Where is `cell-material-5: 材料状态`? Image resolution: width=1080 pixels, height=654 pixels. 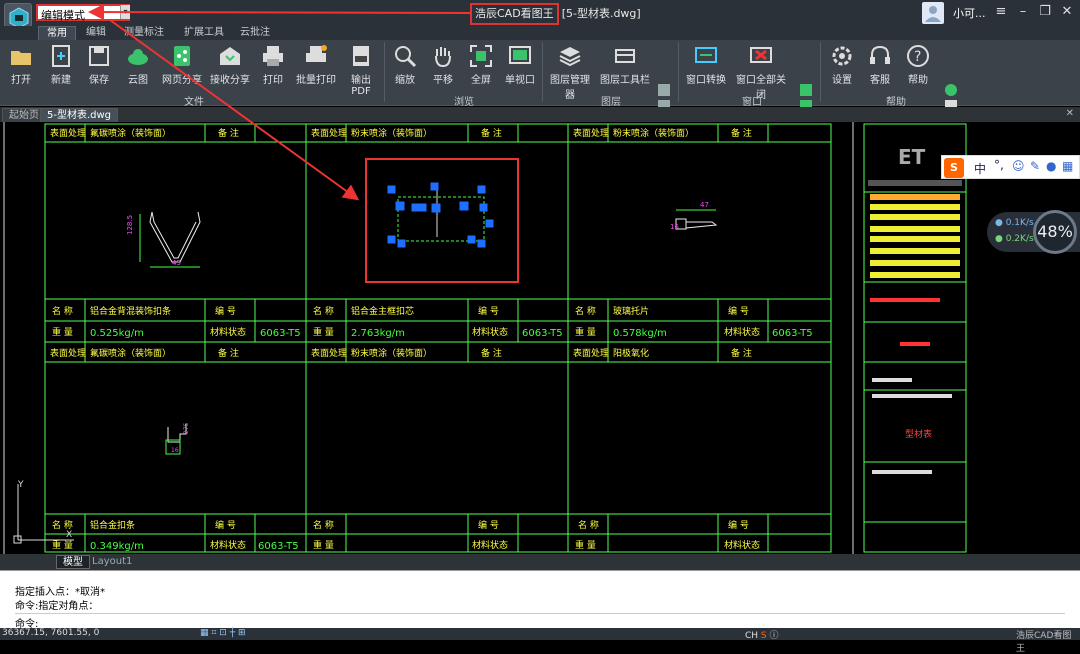 cell-material-5: 材料状态 is located at coordinates (490, 545).